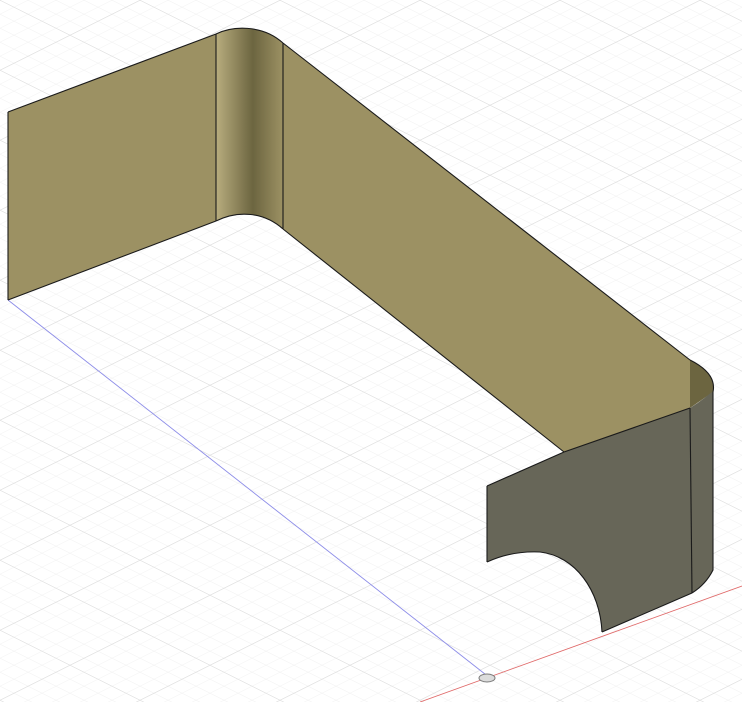 The height and width of the screenshot is (702, 742). Describe the element at coordinates (249, 129) in the screenshot. I see `left-bend-face` at that location.